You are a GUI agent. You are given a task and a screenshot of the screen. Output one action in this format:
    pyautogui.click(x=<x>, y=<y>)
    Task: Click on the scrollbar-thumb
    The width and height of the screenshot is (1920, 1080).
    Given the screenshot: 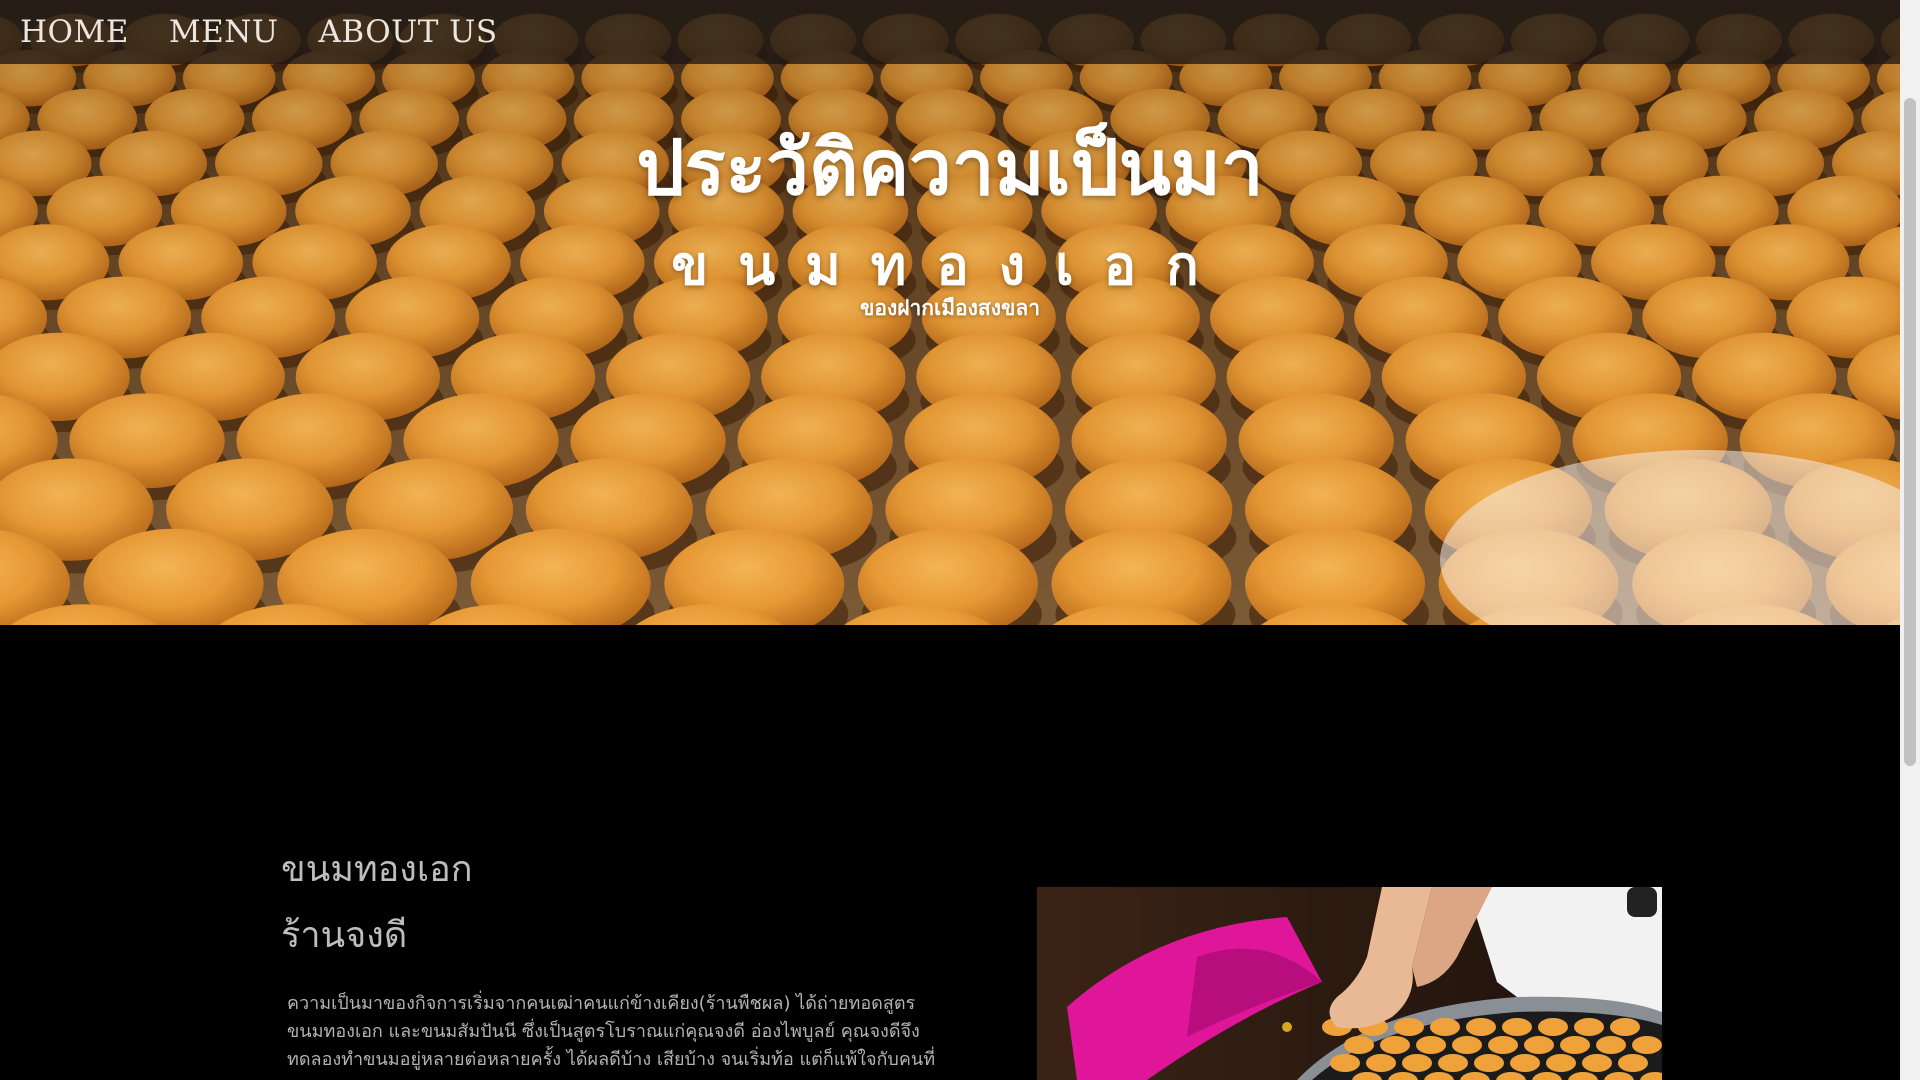 What is the action you would take?
    pyautogui.click(x=1910, y=432)
    